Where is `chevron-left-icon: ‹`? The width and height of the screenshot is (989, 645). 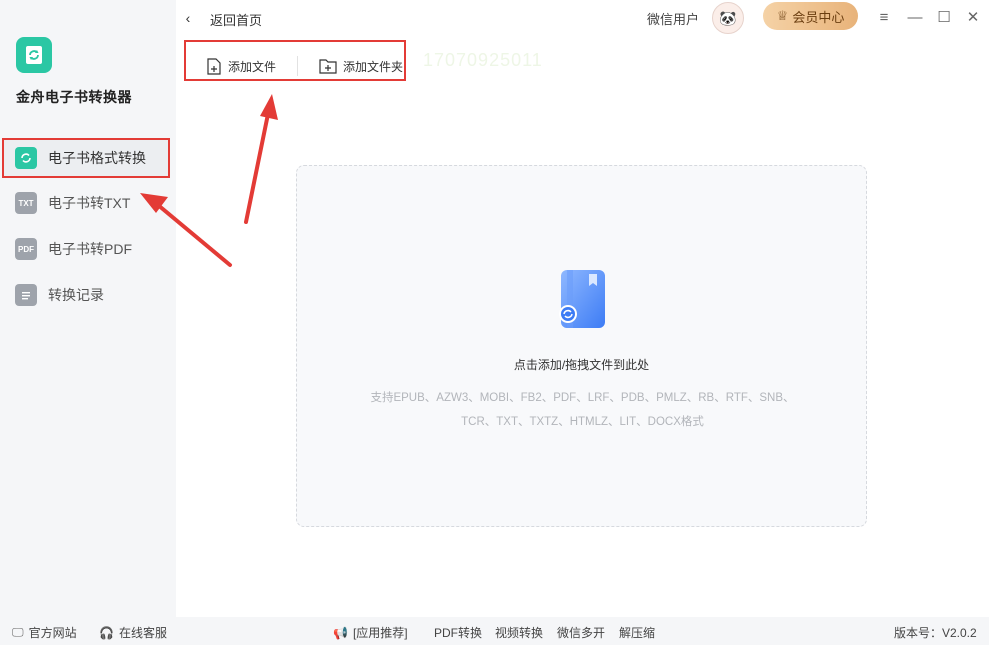 chevron-left-icon: ‹ is located at coordinates (188, 18).